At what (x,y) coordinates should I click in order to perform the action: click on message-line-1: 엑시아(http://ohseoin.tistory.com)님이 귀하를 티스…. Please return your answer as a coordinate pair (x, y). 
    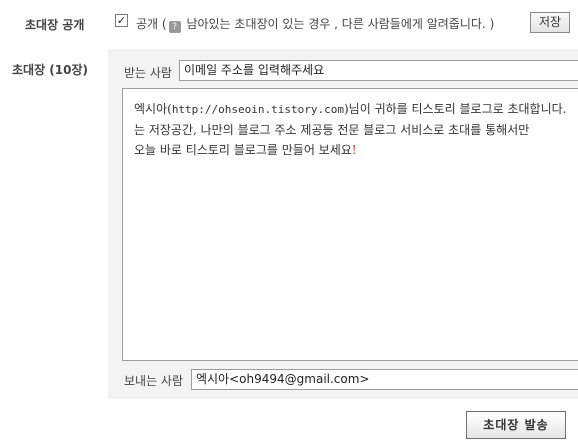
    Looking at the image, I should click on (350, 109).